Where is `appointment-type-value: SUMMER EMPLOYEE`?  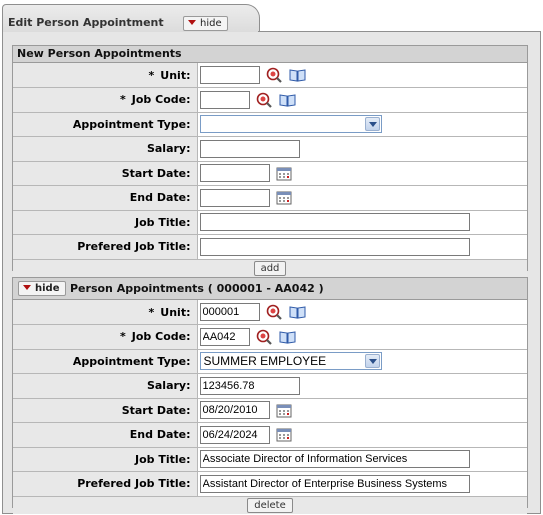
appointment-type-value: SUMMER EMPLOYEE is located at coordinates (265, 361).